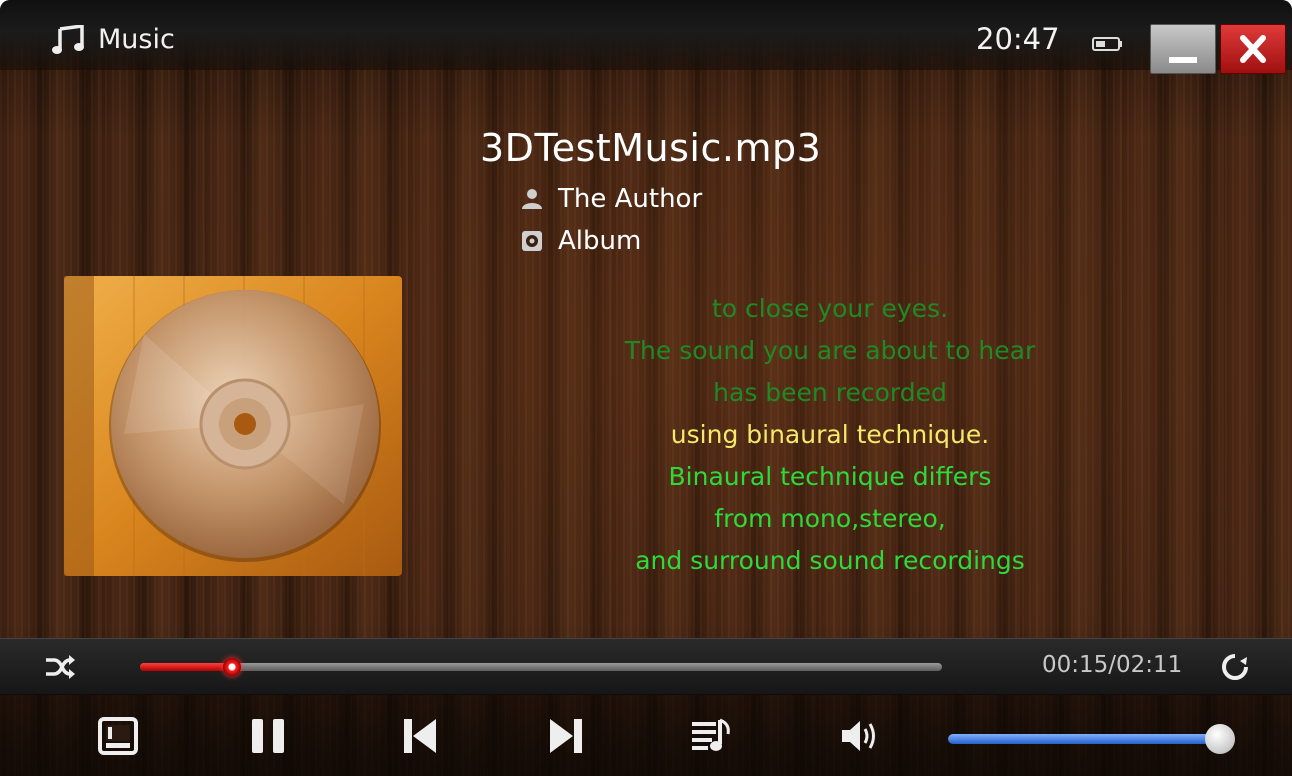 The image size is (1292, 776). Describe the element at coordinates (68, 39) in the screenshot. I see `music-note-icon` at that location.